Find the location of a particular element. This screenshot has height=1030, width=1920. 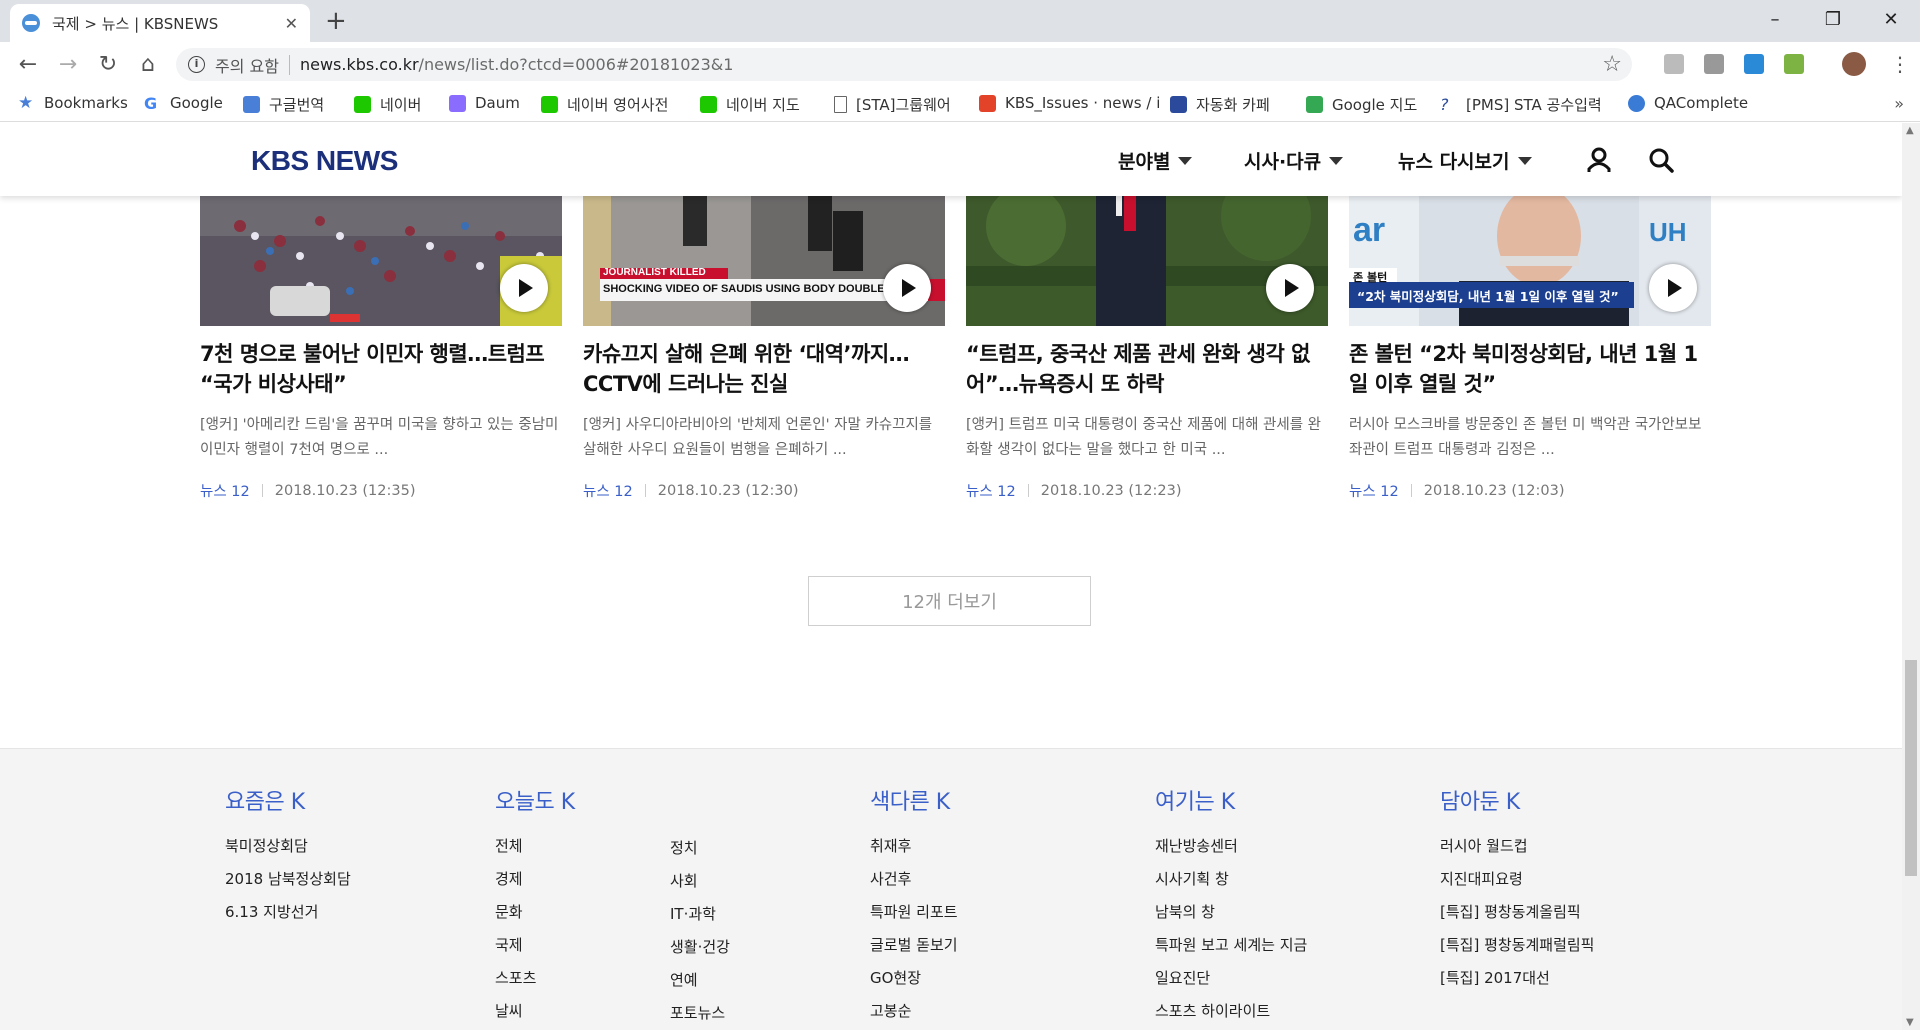

bookmark-item: QAComplete is located at coordinates (1688, 103).